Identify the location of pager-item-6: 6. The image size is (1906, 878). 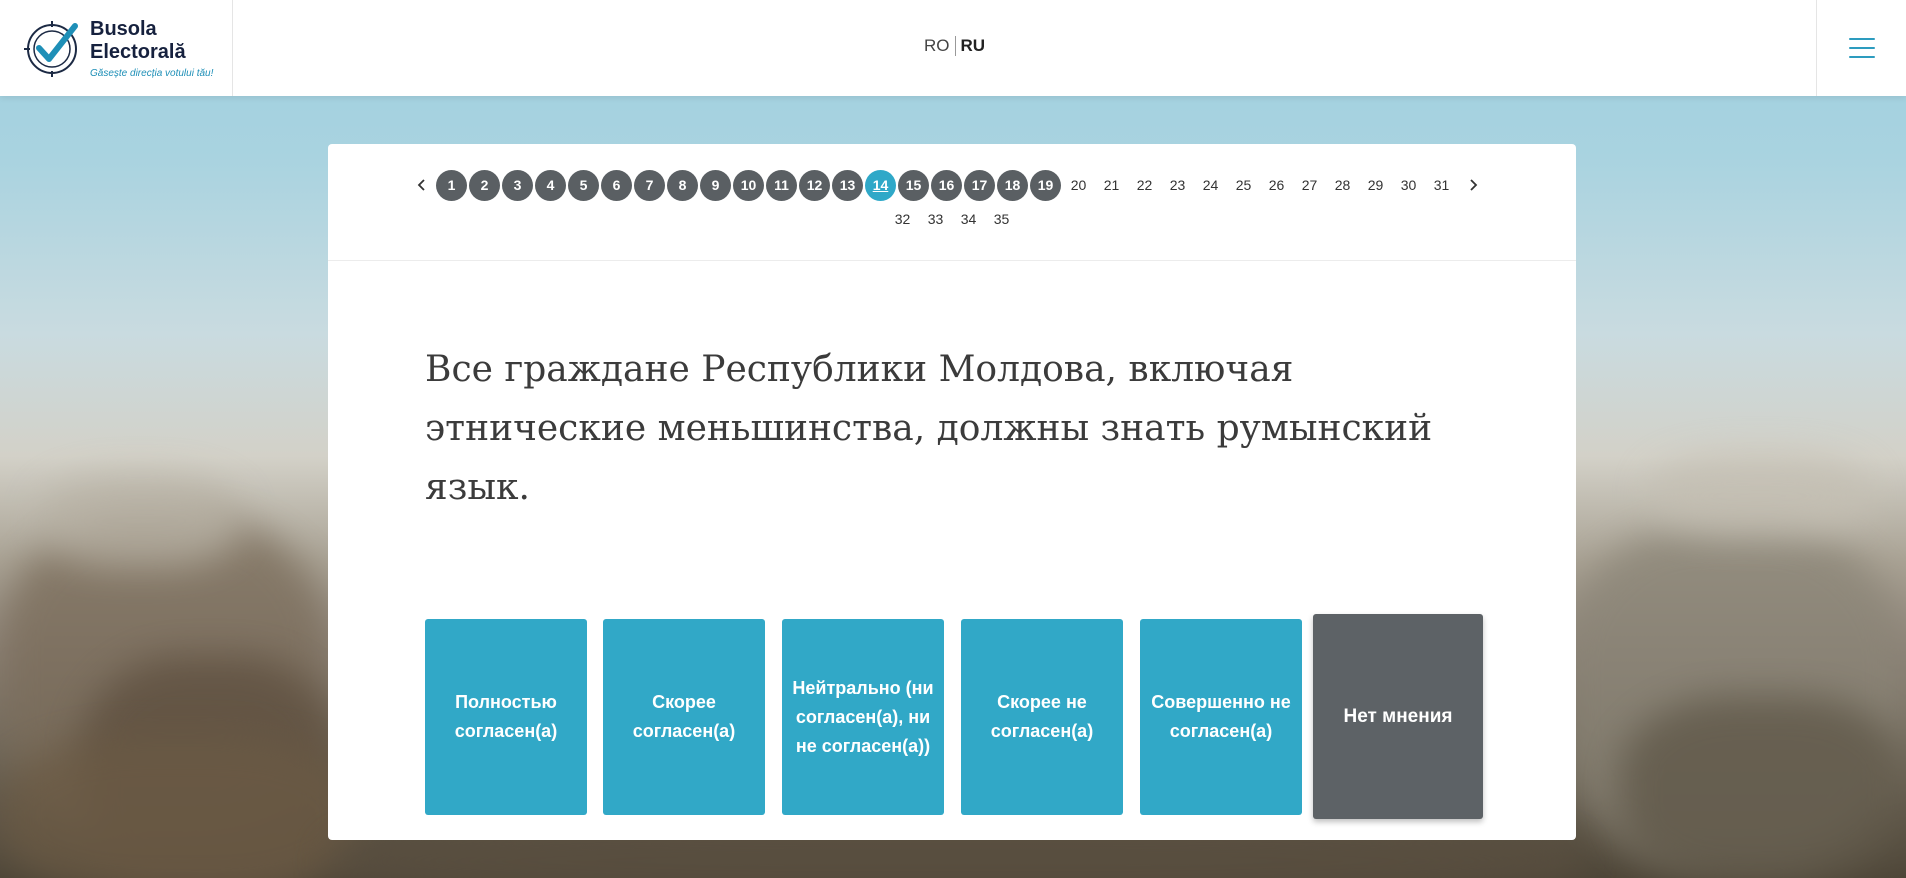
(616, 185).